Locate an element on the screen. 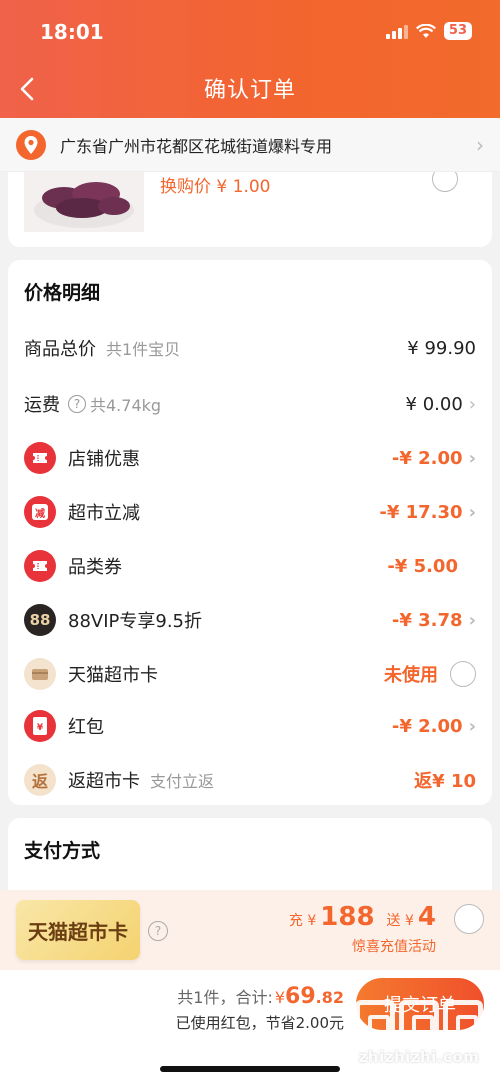  row-value: 未使用 is located at coordinates (430, 674).